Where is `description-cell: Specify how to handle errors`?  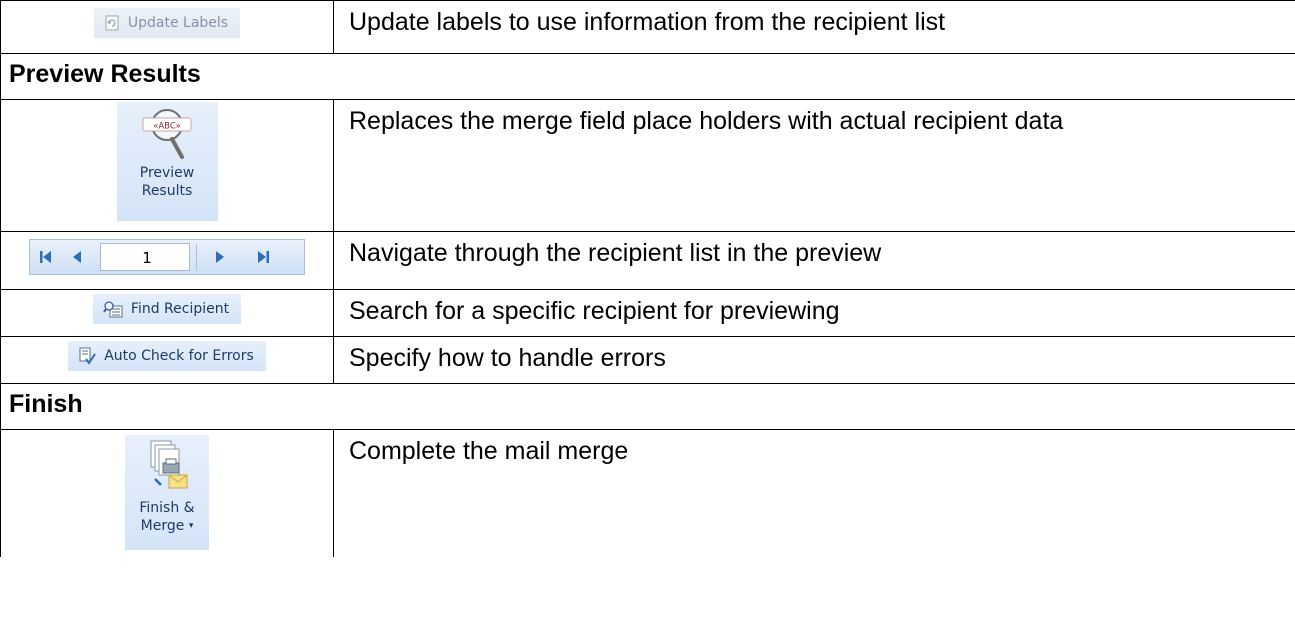 description-cell: Specify how to handle errors is located at coordinates (814, 360).